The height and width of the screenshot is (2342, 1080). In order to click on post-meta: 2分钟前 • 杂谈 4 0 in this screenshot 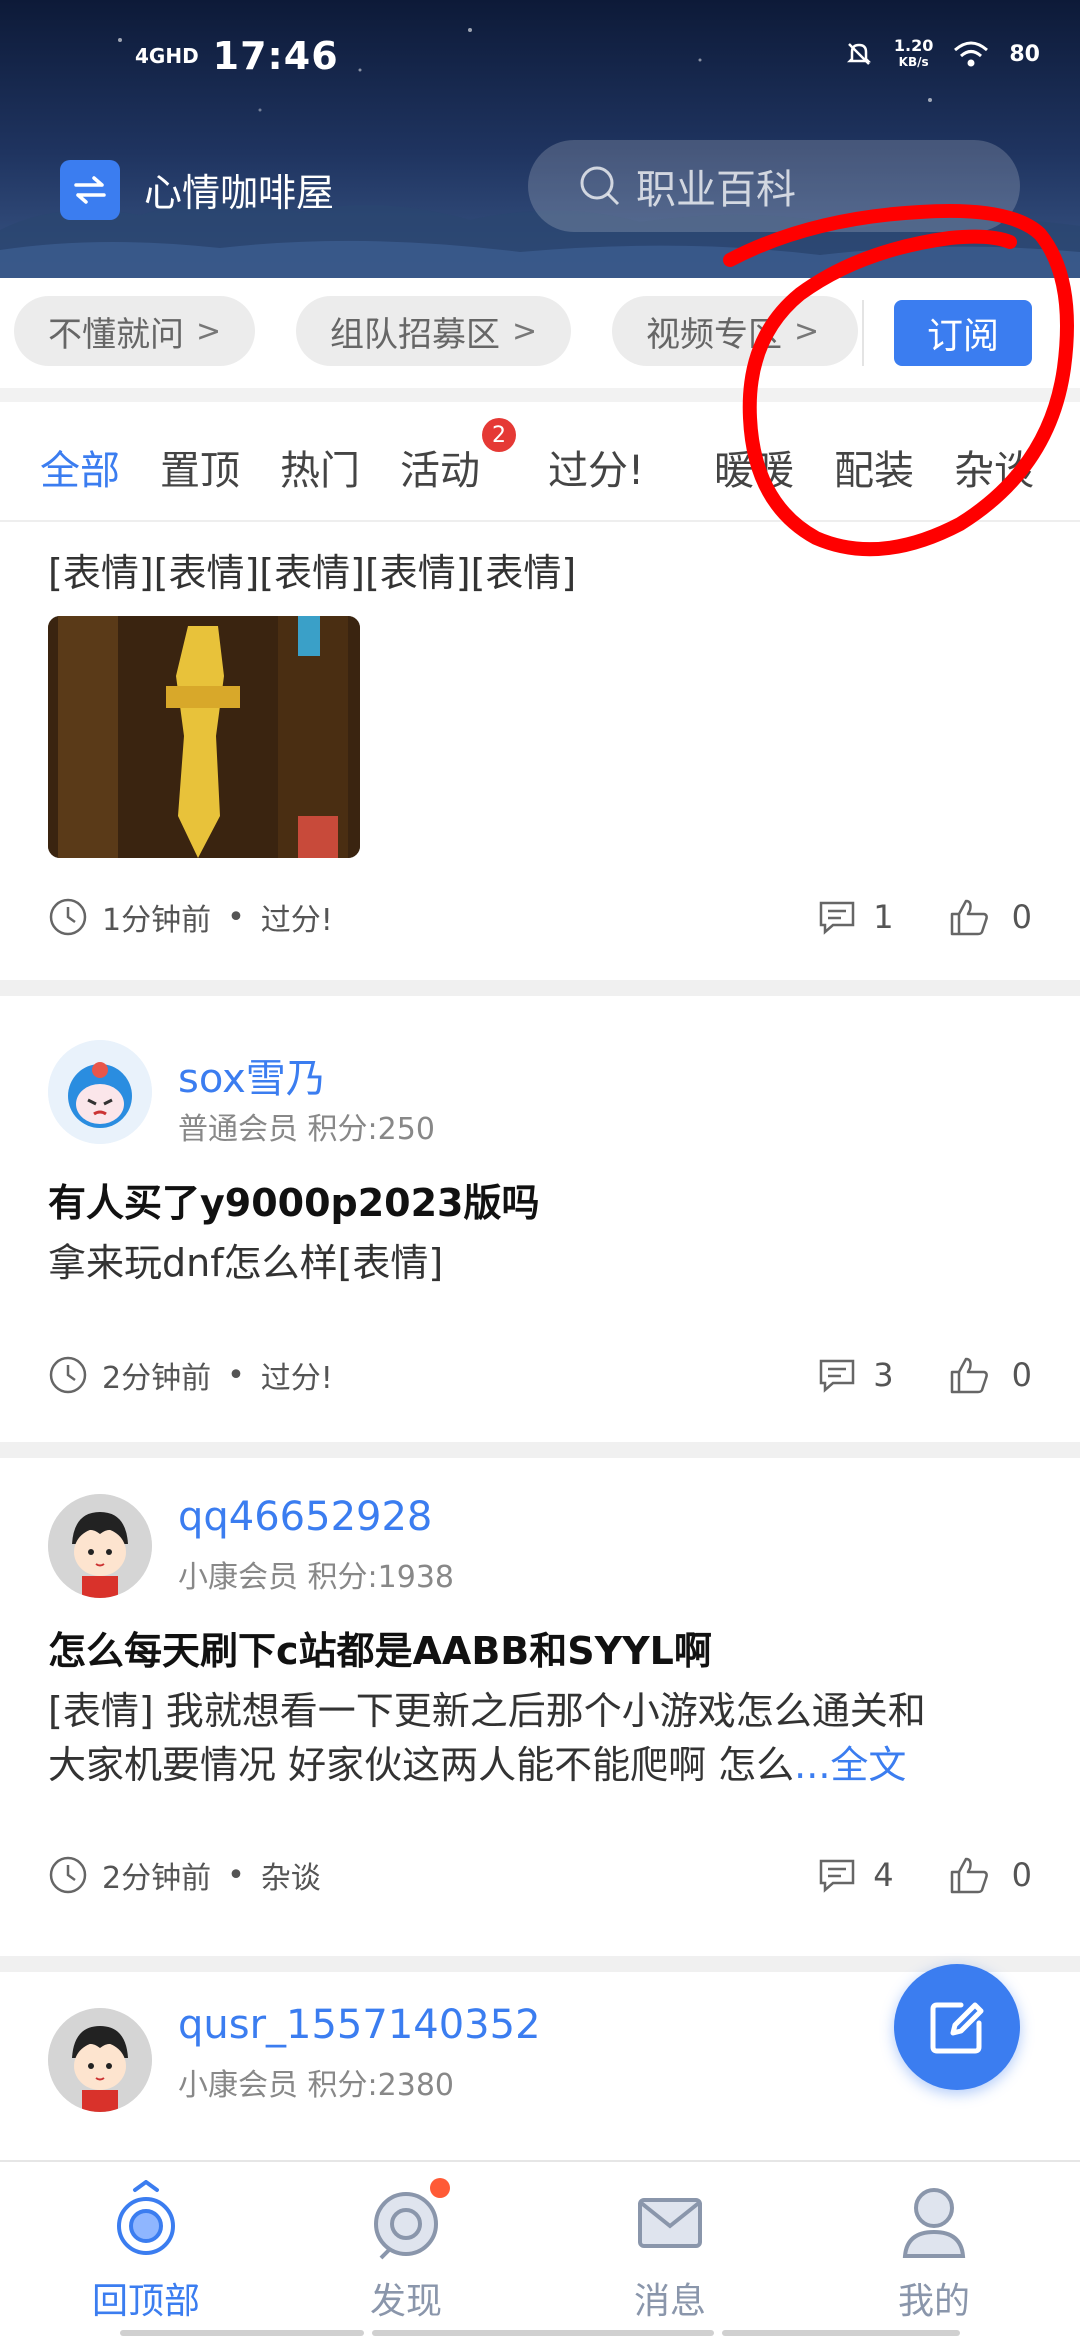, I will do `click(540, 1875)`.